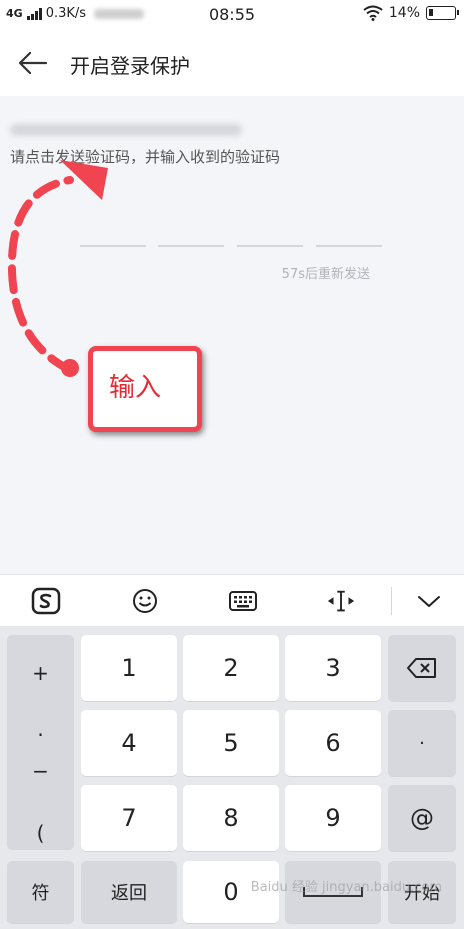  Describe the element at coordinates (346, 887) in the screenshot. I see `watermark: Baidu 经验 jingyan.baidu.com` at that location.